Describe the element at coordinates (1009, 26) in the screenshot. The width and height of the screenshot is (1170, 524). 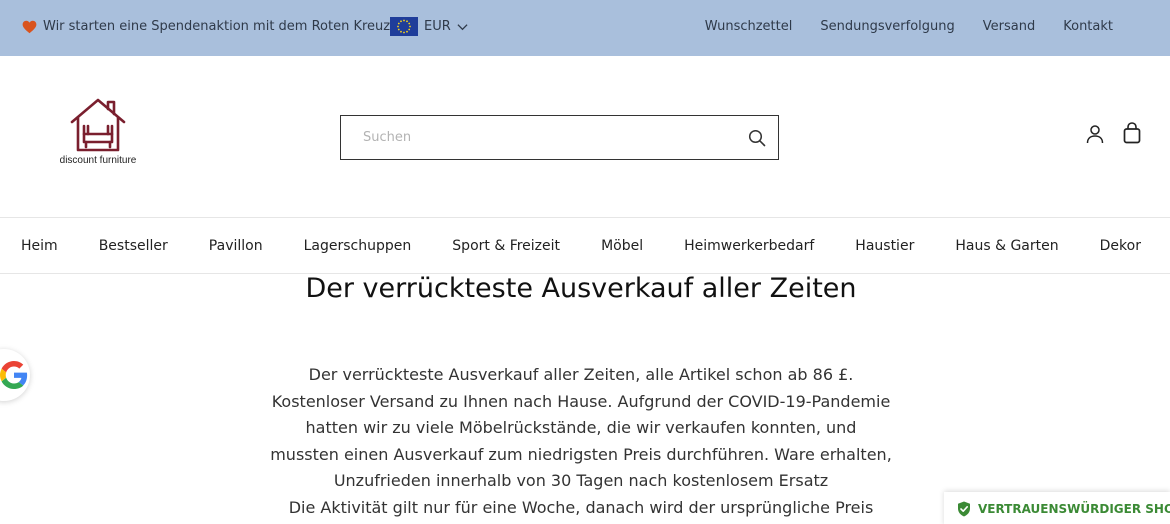
I see `shipping-link: Versand` at that location.